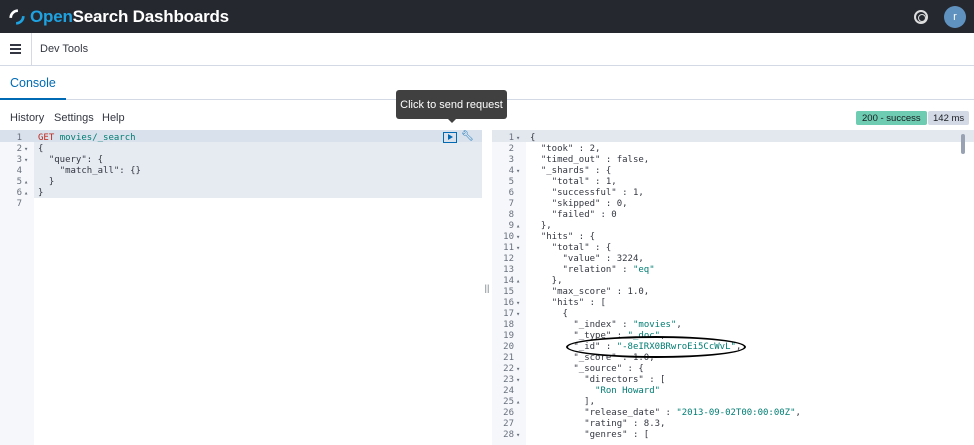 This screenshot has height=445, width=974. What do you see at coordinates (33, 83) in the screenshot?
I see `tab-console: Console` at bounding box center [33, 83].